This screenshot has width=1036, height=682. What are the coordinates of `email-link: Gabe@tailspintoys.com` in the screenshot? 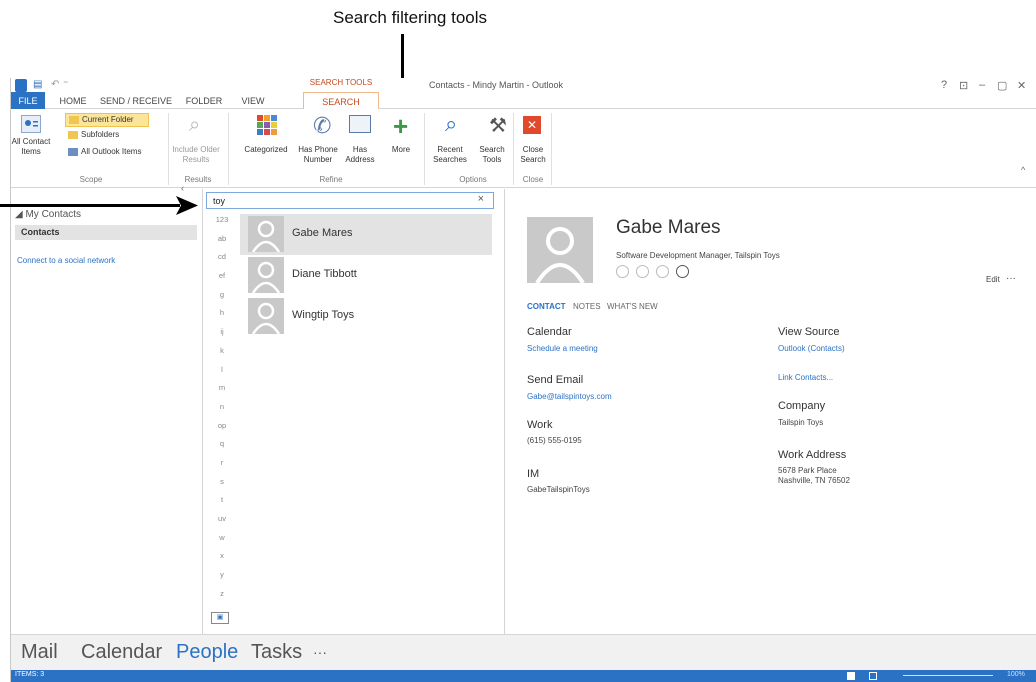 It's located at (569, 396).